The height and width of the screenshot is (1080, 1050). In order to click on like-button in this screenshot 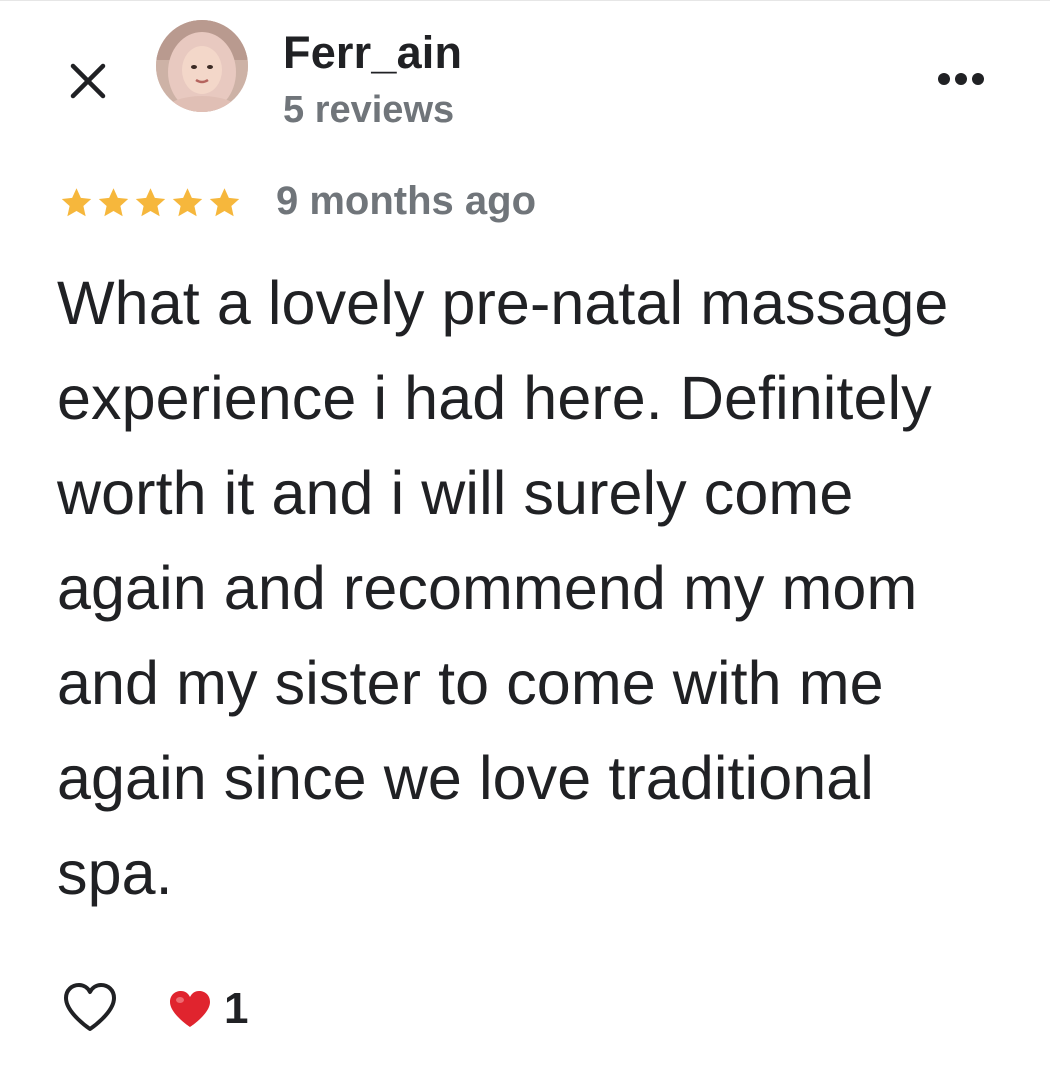, I will do `click(90, 1007)`.